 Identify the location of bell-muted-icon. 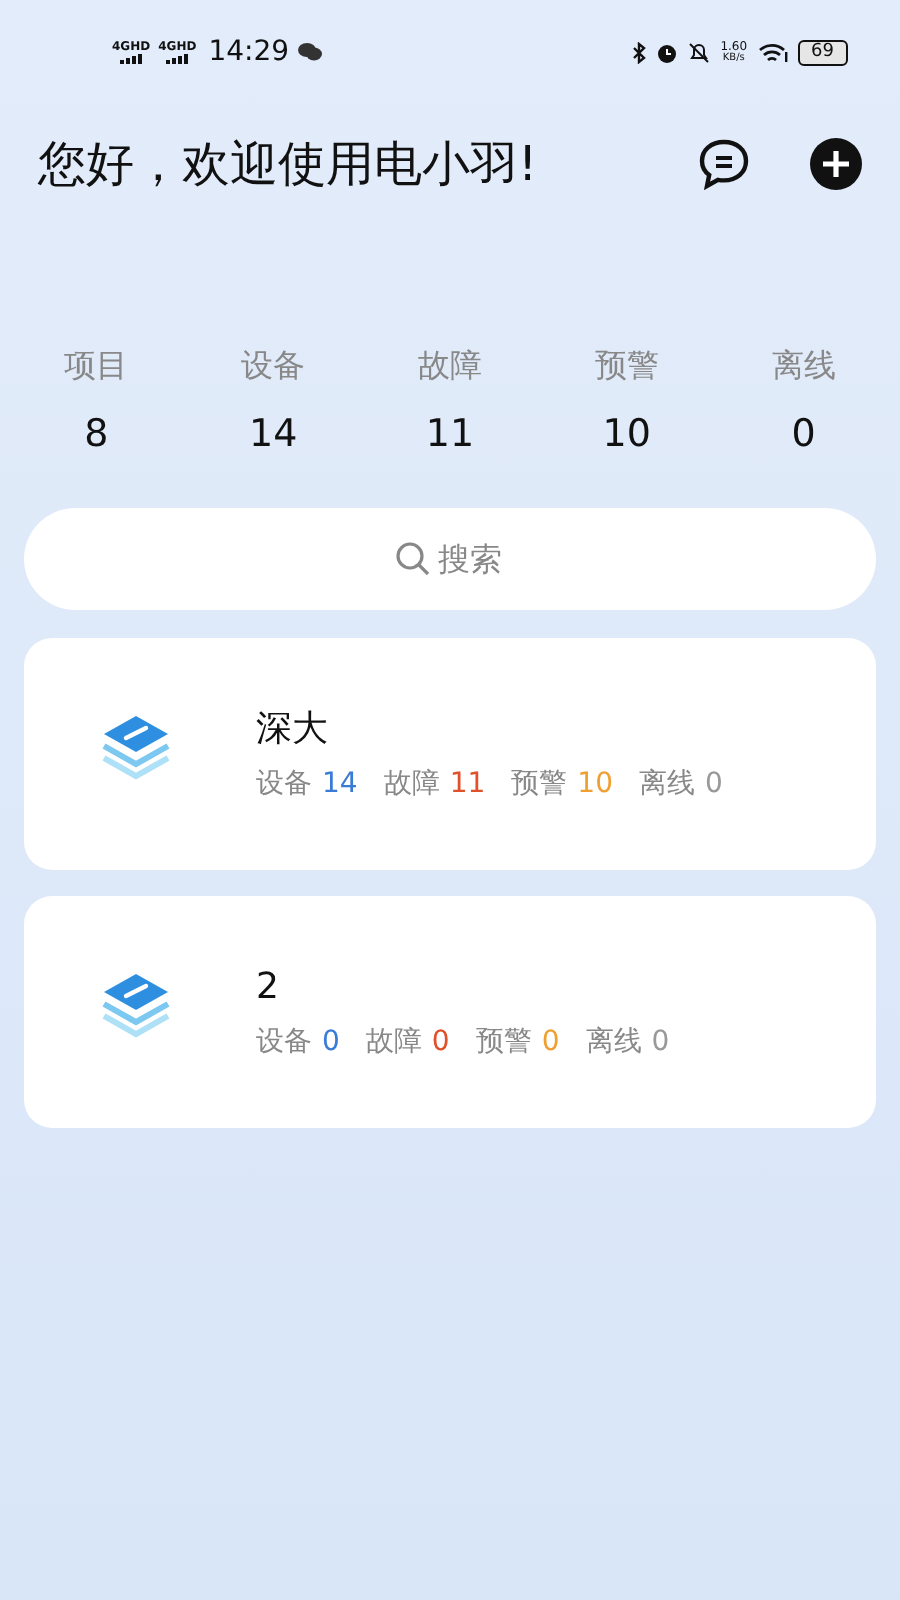
(699, 52).